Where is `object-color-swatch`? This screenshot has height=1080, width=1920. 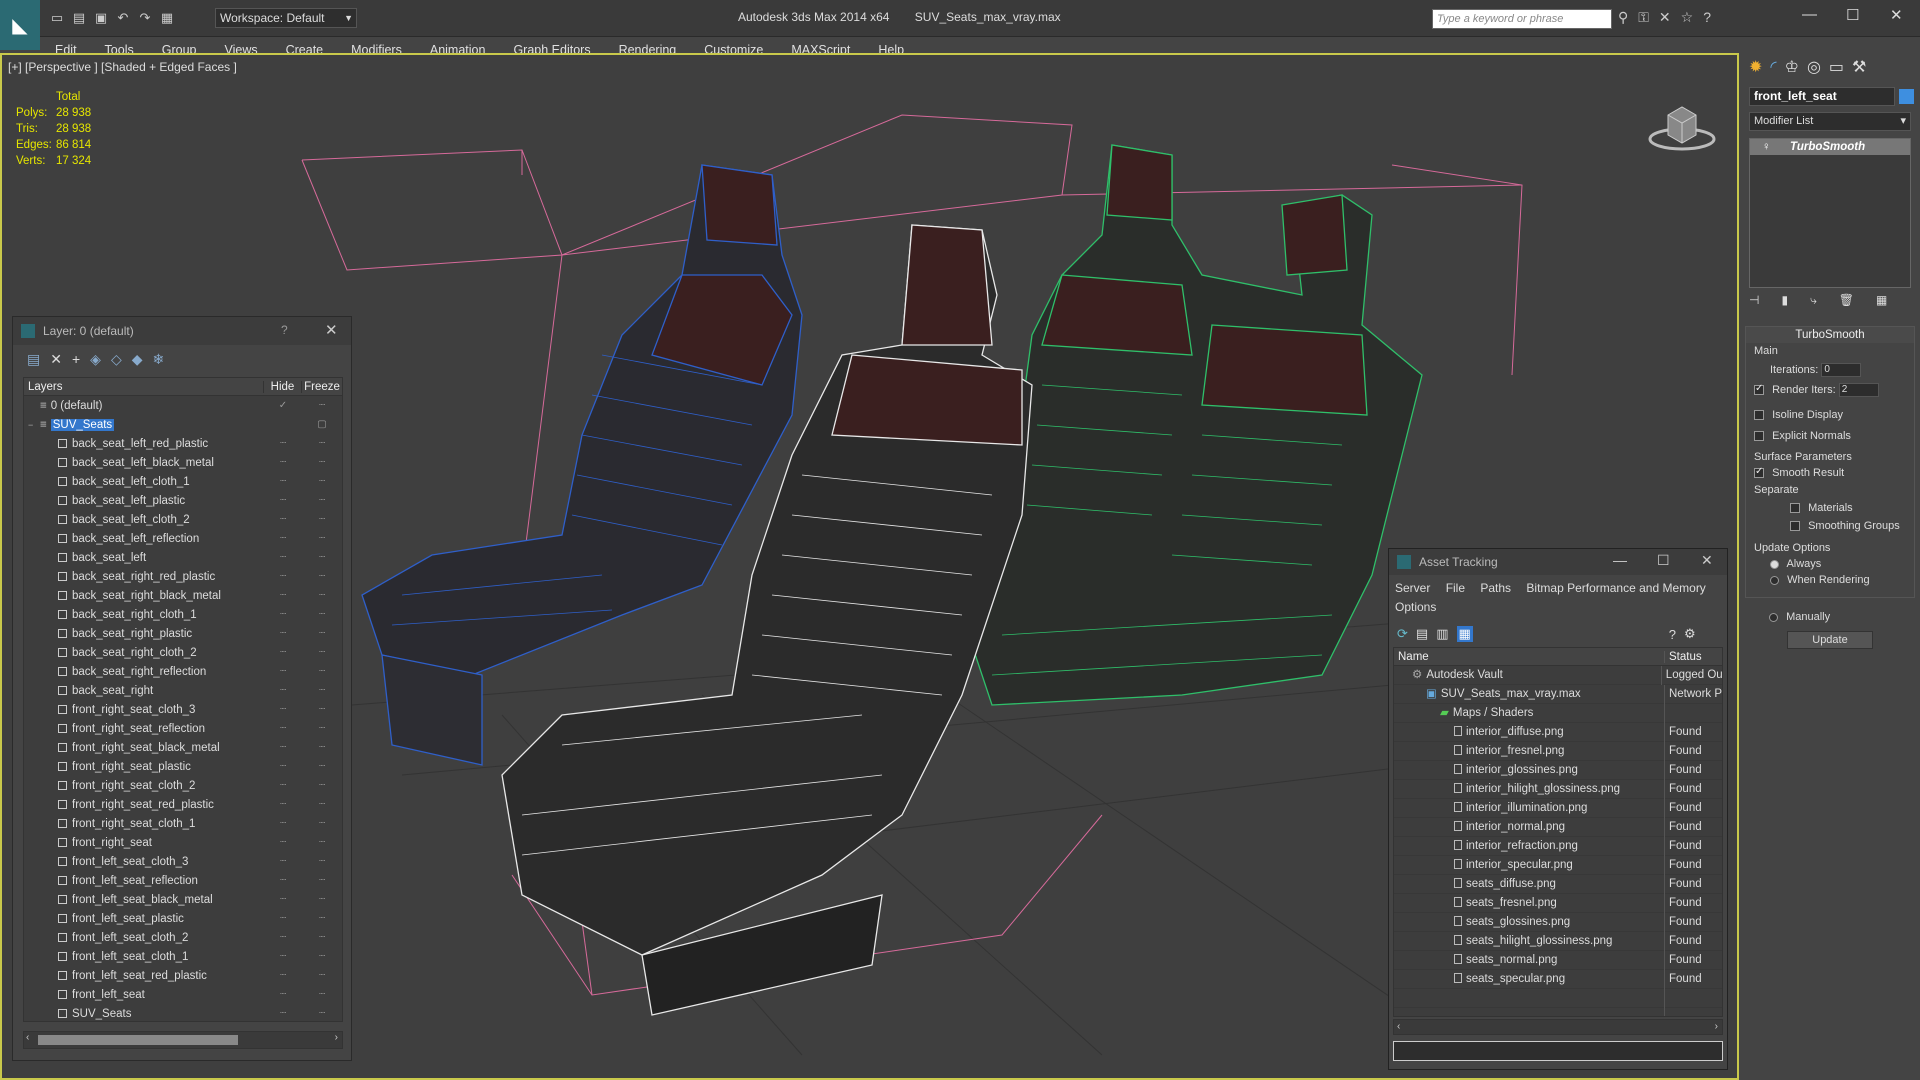
object-color-swatch is located at coordinates (1906, 96).